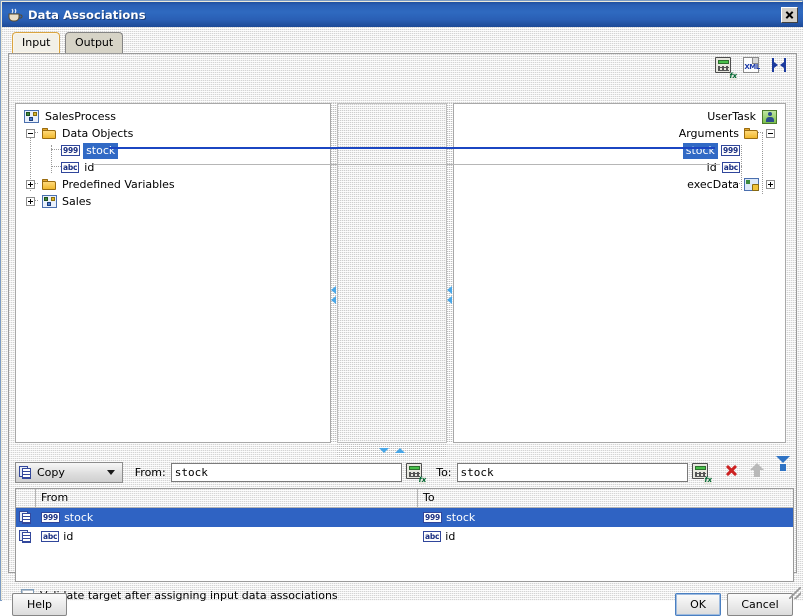 The image size is (803, 616). What do you see at coordinates (407, 164) in the screenshot?
I see `mapping-connector-id` at bounding box center [407, 164].